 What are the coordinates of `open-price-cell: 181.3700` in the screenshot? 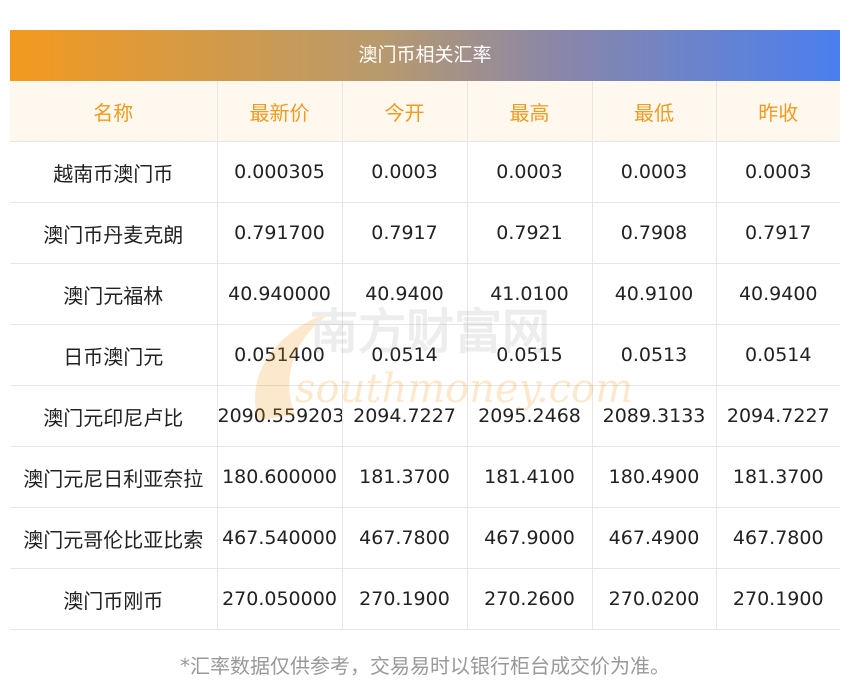 It's located at (405, 477).